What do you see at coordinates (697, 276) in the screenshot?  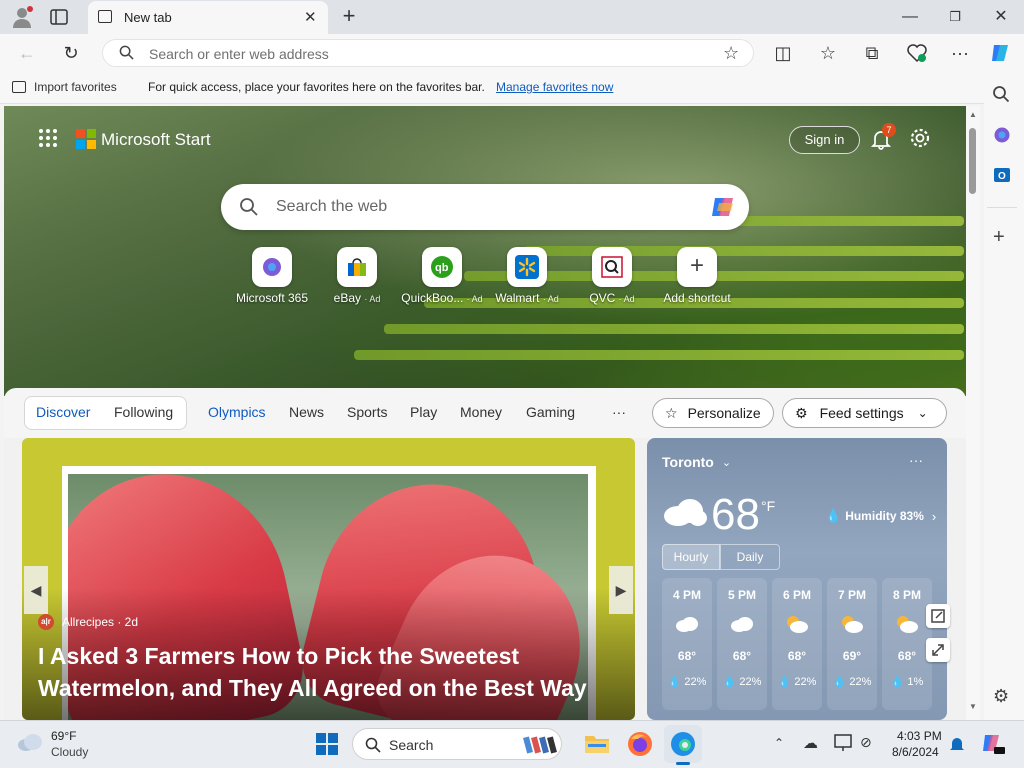 I see `add-shortcut-button: + Add shortcut` at bounding box center [697, 276].